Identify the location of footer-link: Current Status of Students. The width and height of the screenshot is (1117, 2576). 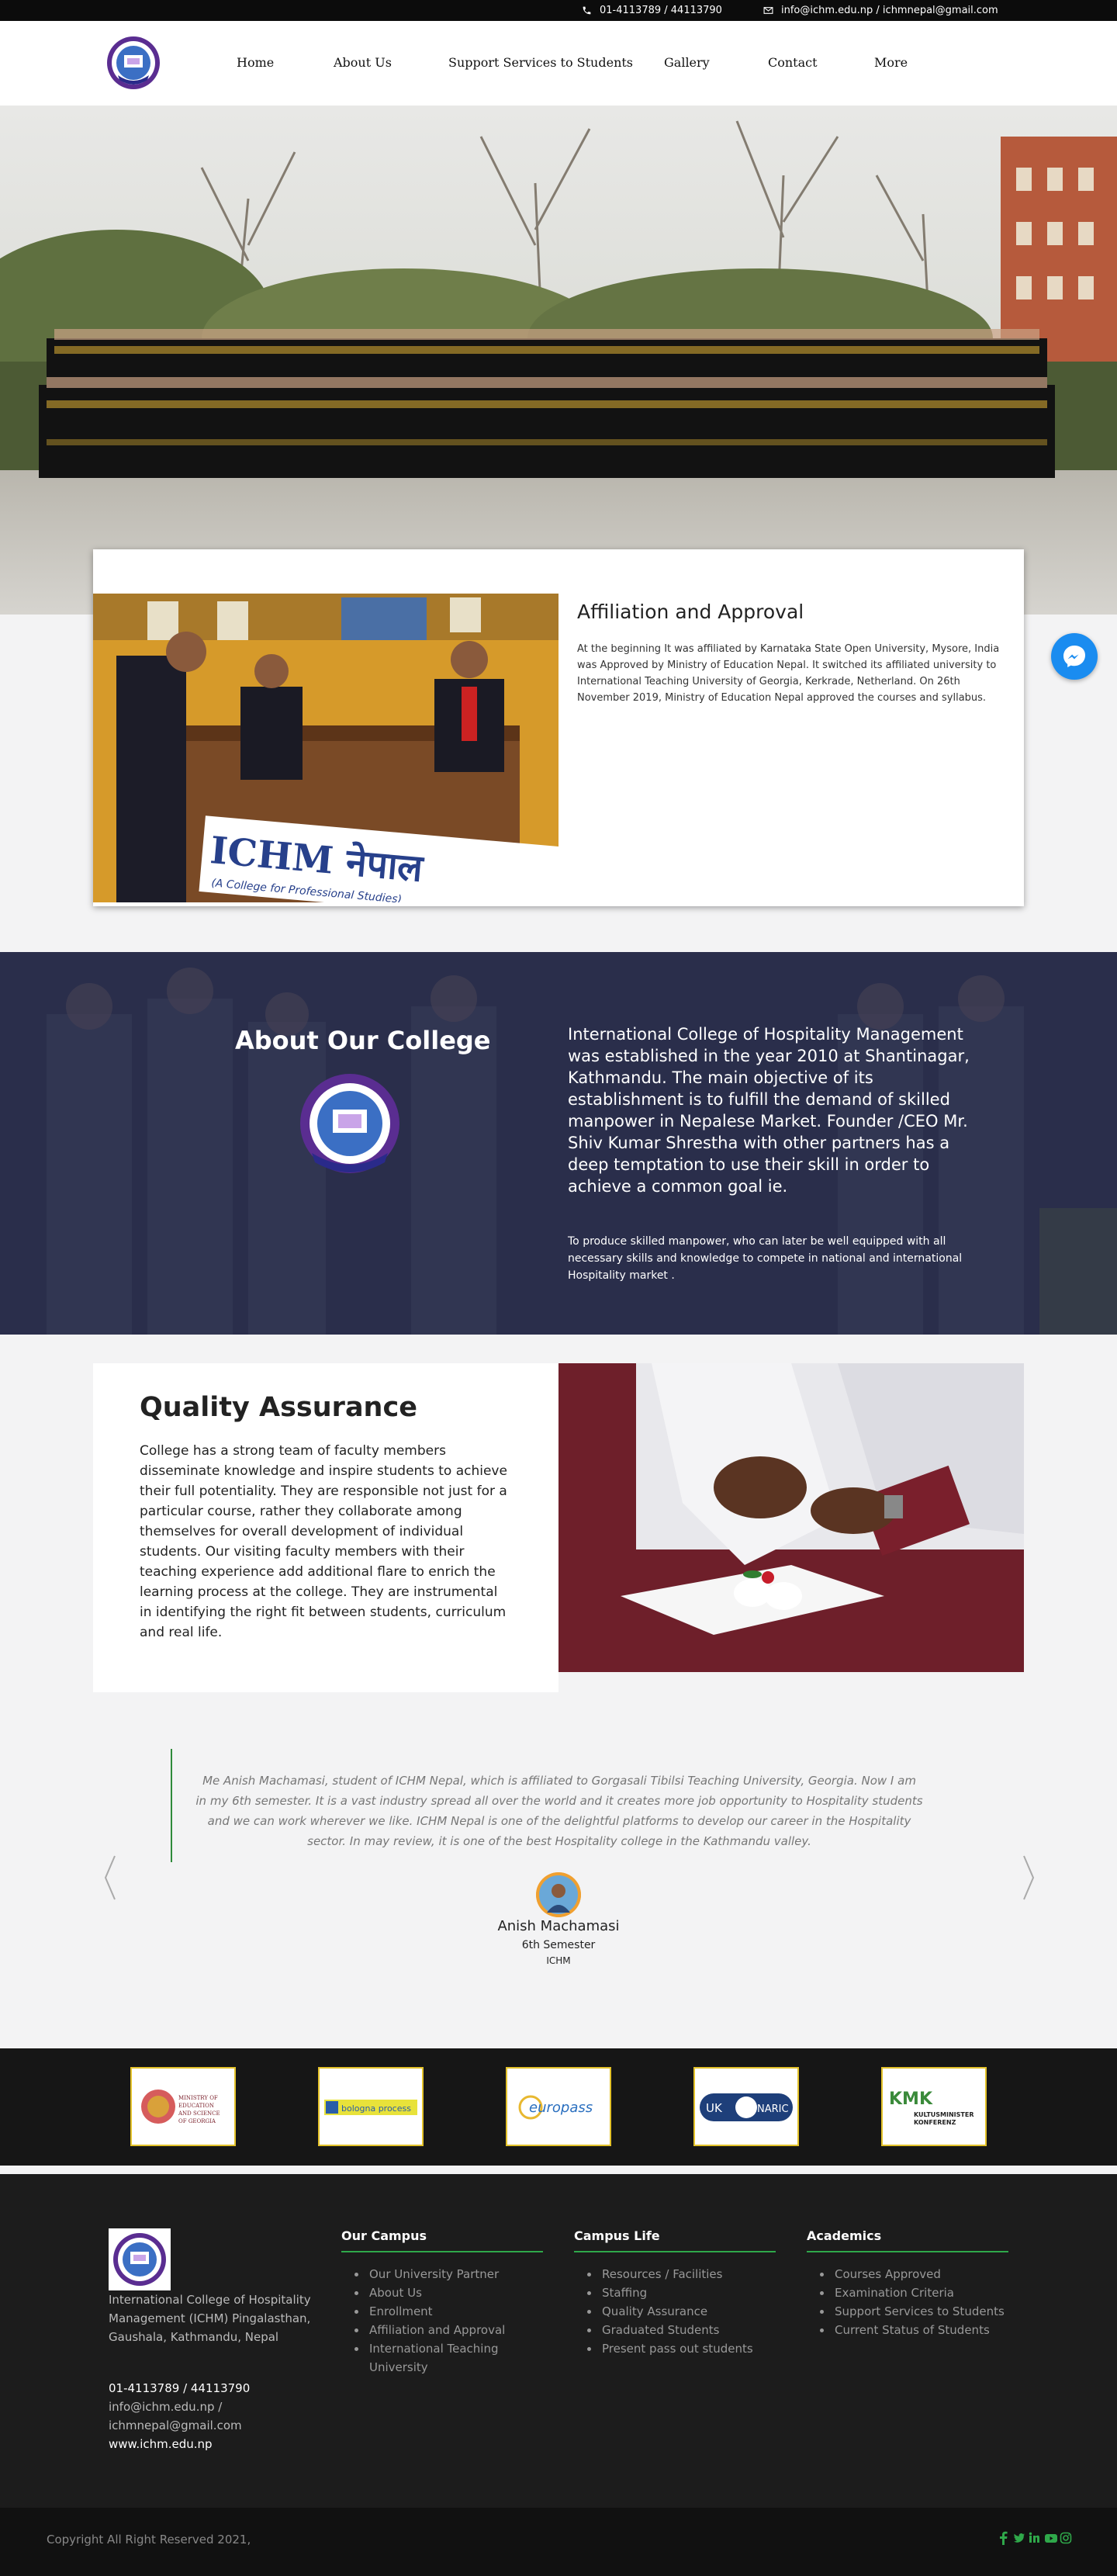
(914, 2330).